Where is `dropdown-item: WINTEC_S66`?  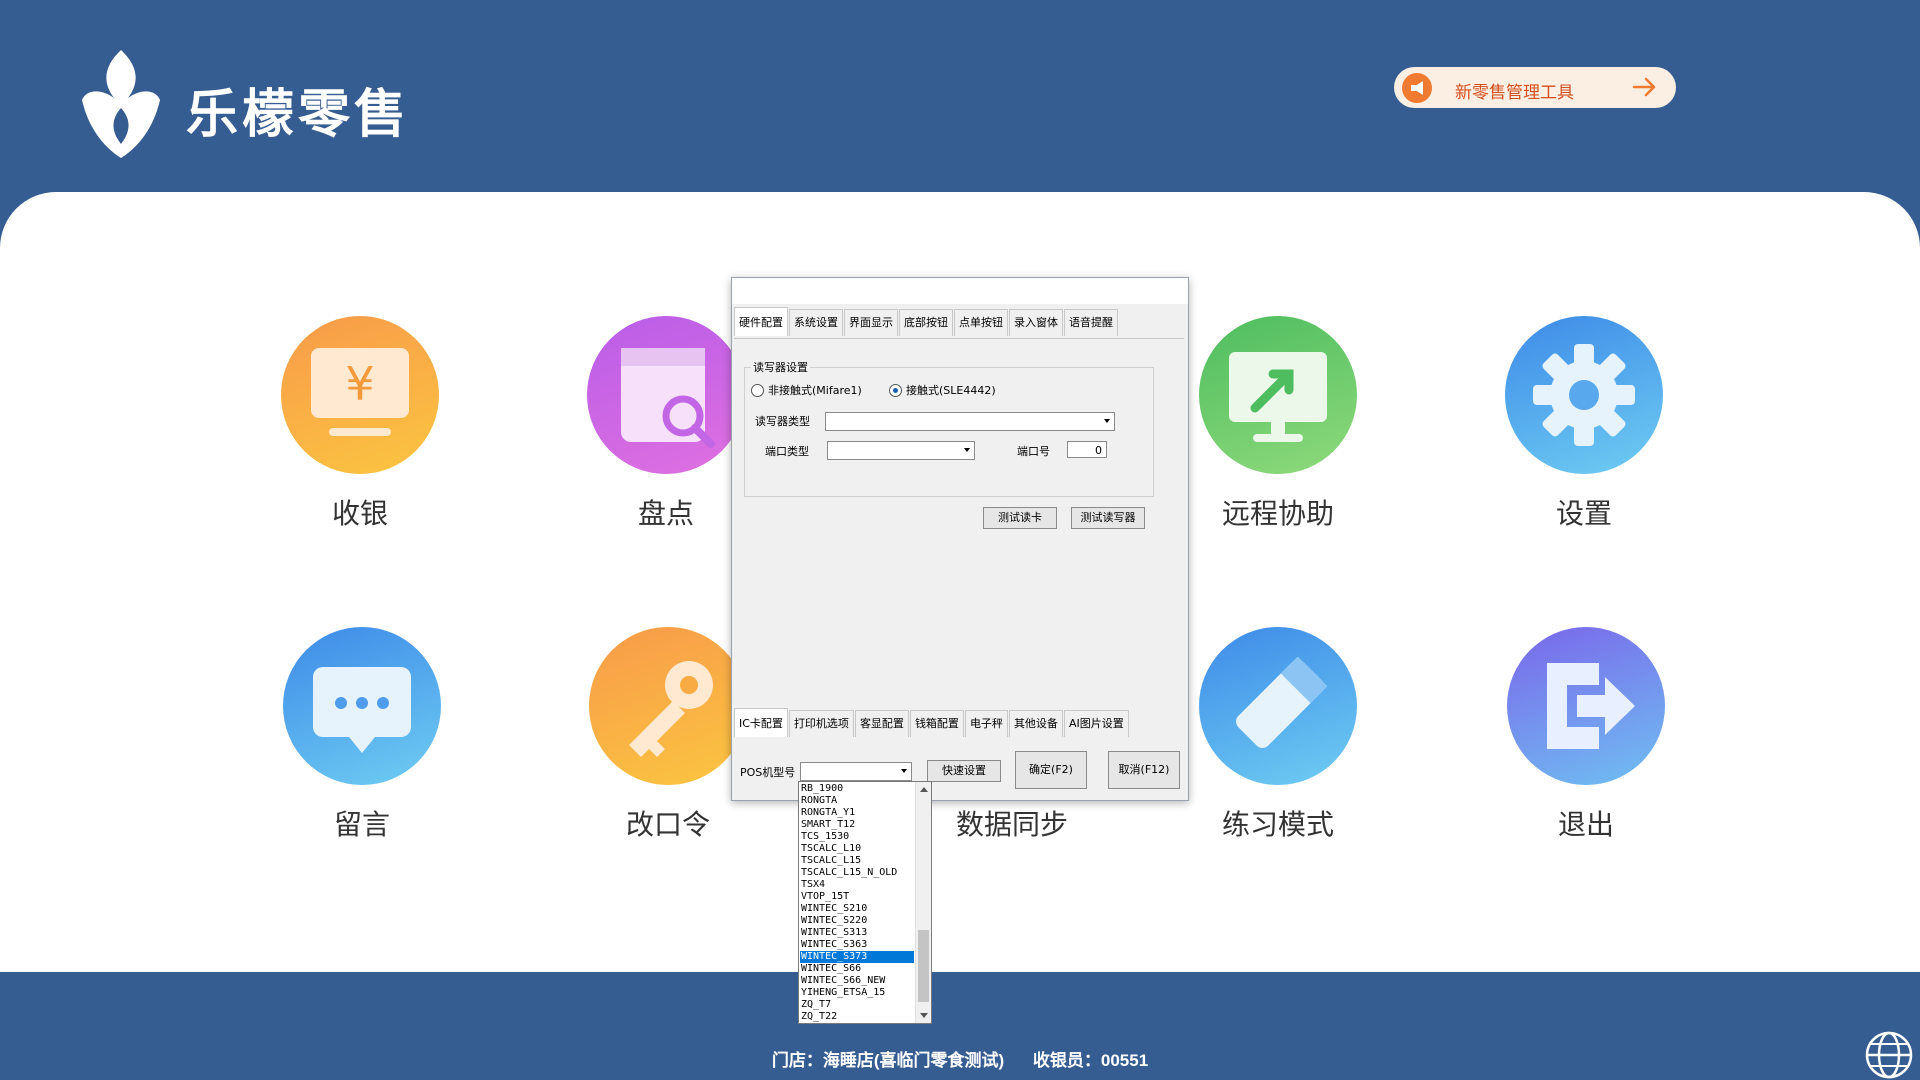 dropdown-item: WINTEC_S66 is located at coordinates (857, 969).